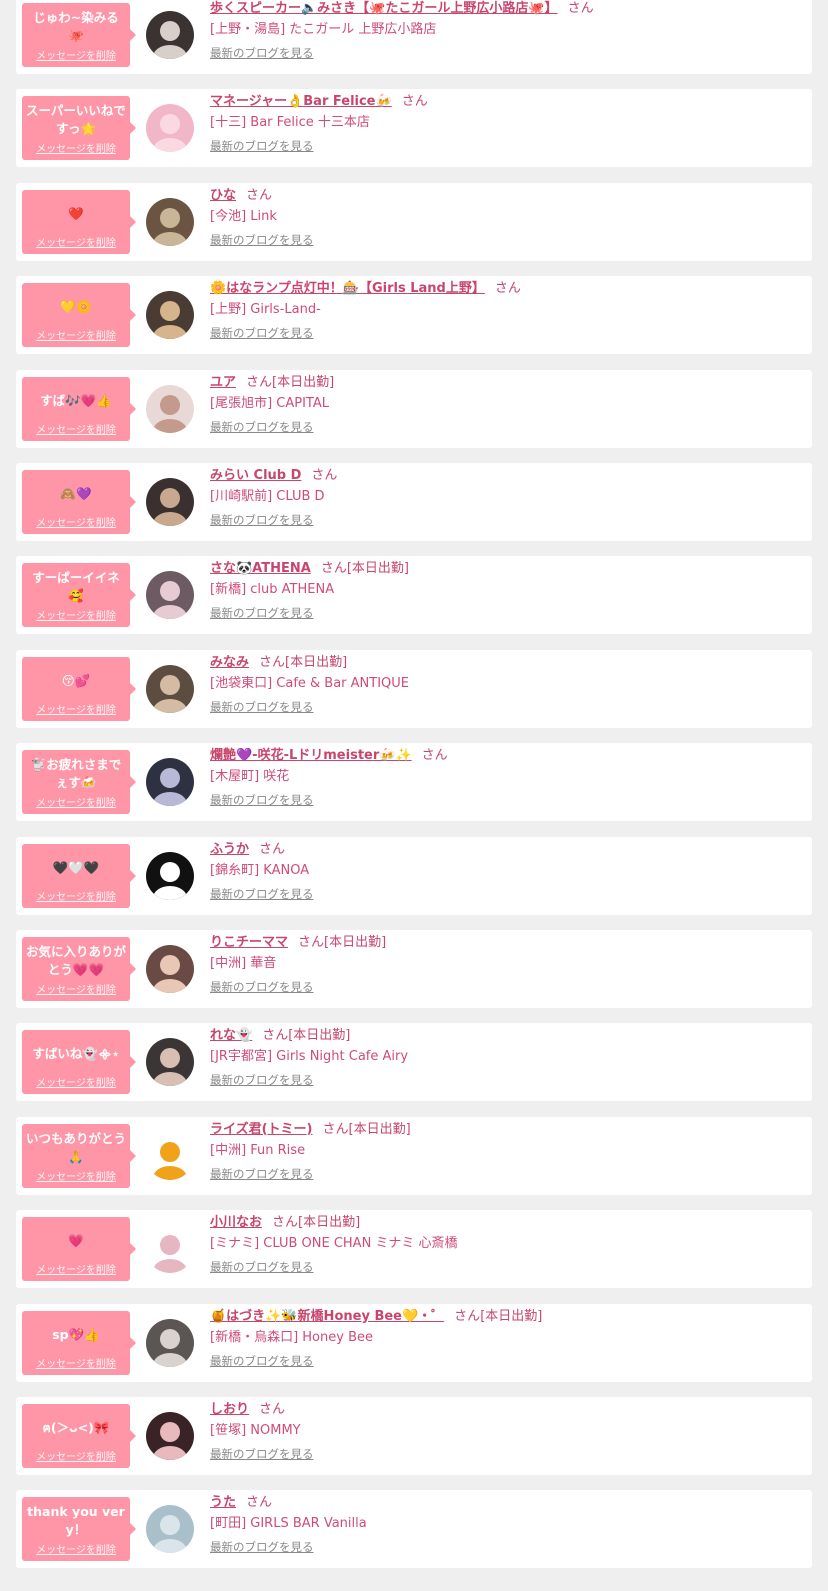 This screenshot has height=1591, width=828. I want to click on cast-name-link: 🌼はなランプ点灯中！🎰【Girls Land上野】, so click(347, 288).